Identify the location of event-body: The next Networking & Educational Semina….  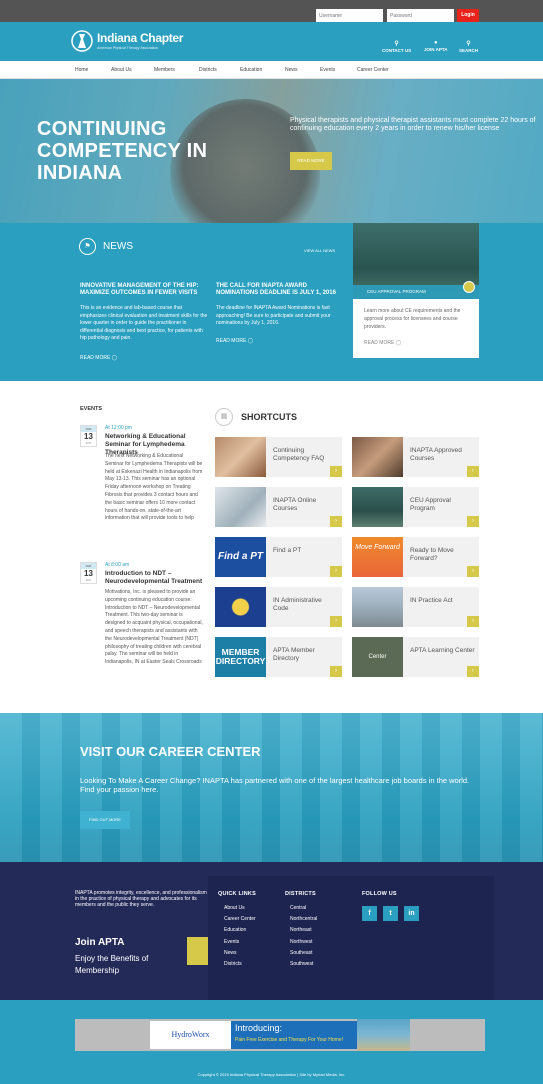
(154, 487).